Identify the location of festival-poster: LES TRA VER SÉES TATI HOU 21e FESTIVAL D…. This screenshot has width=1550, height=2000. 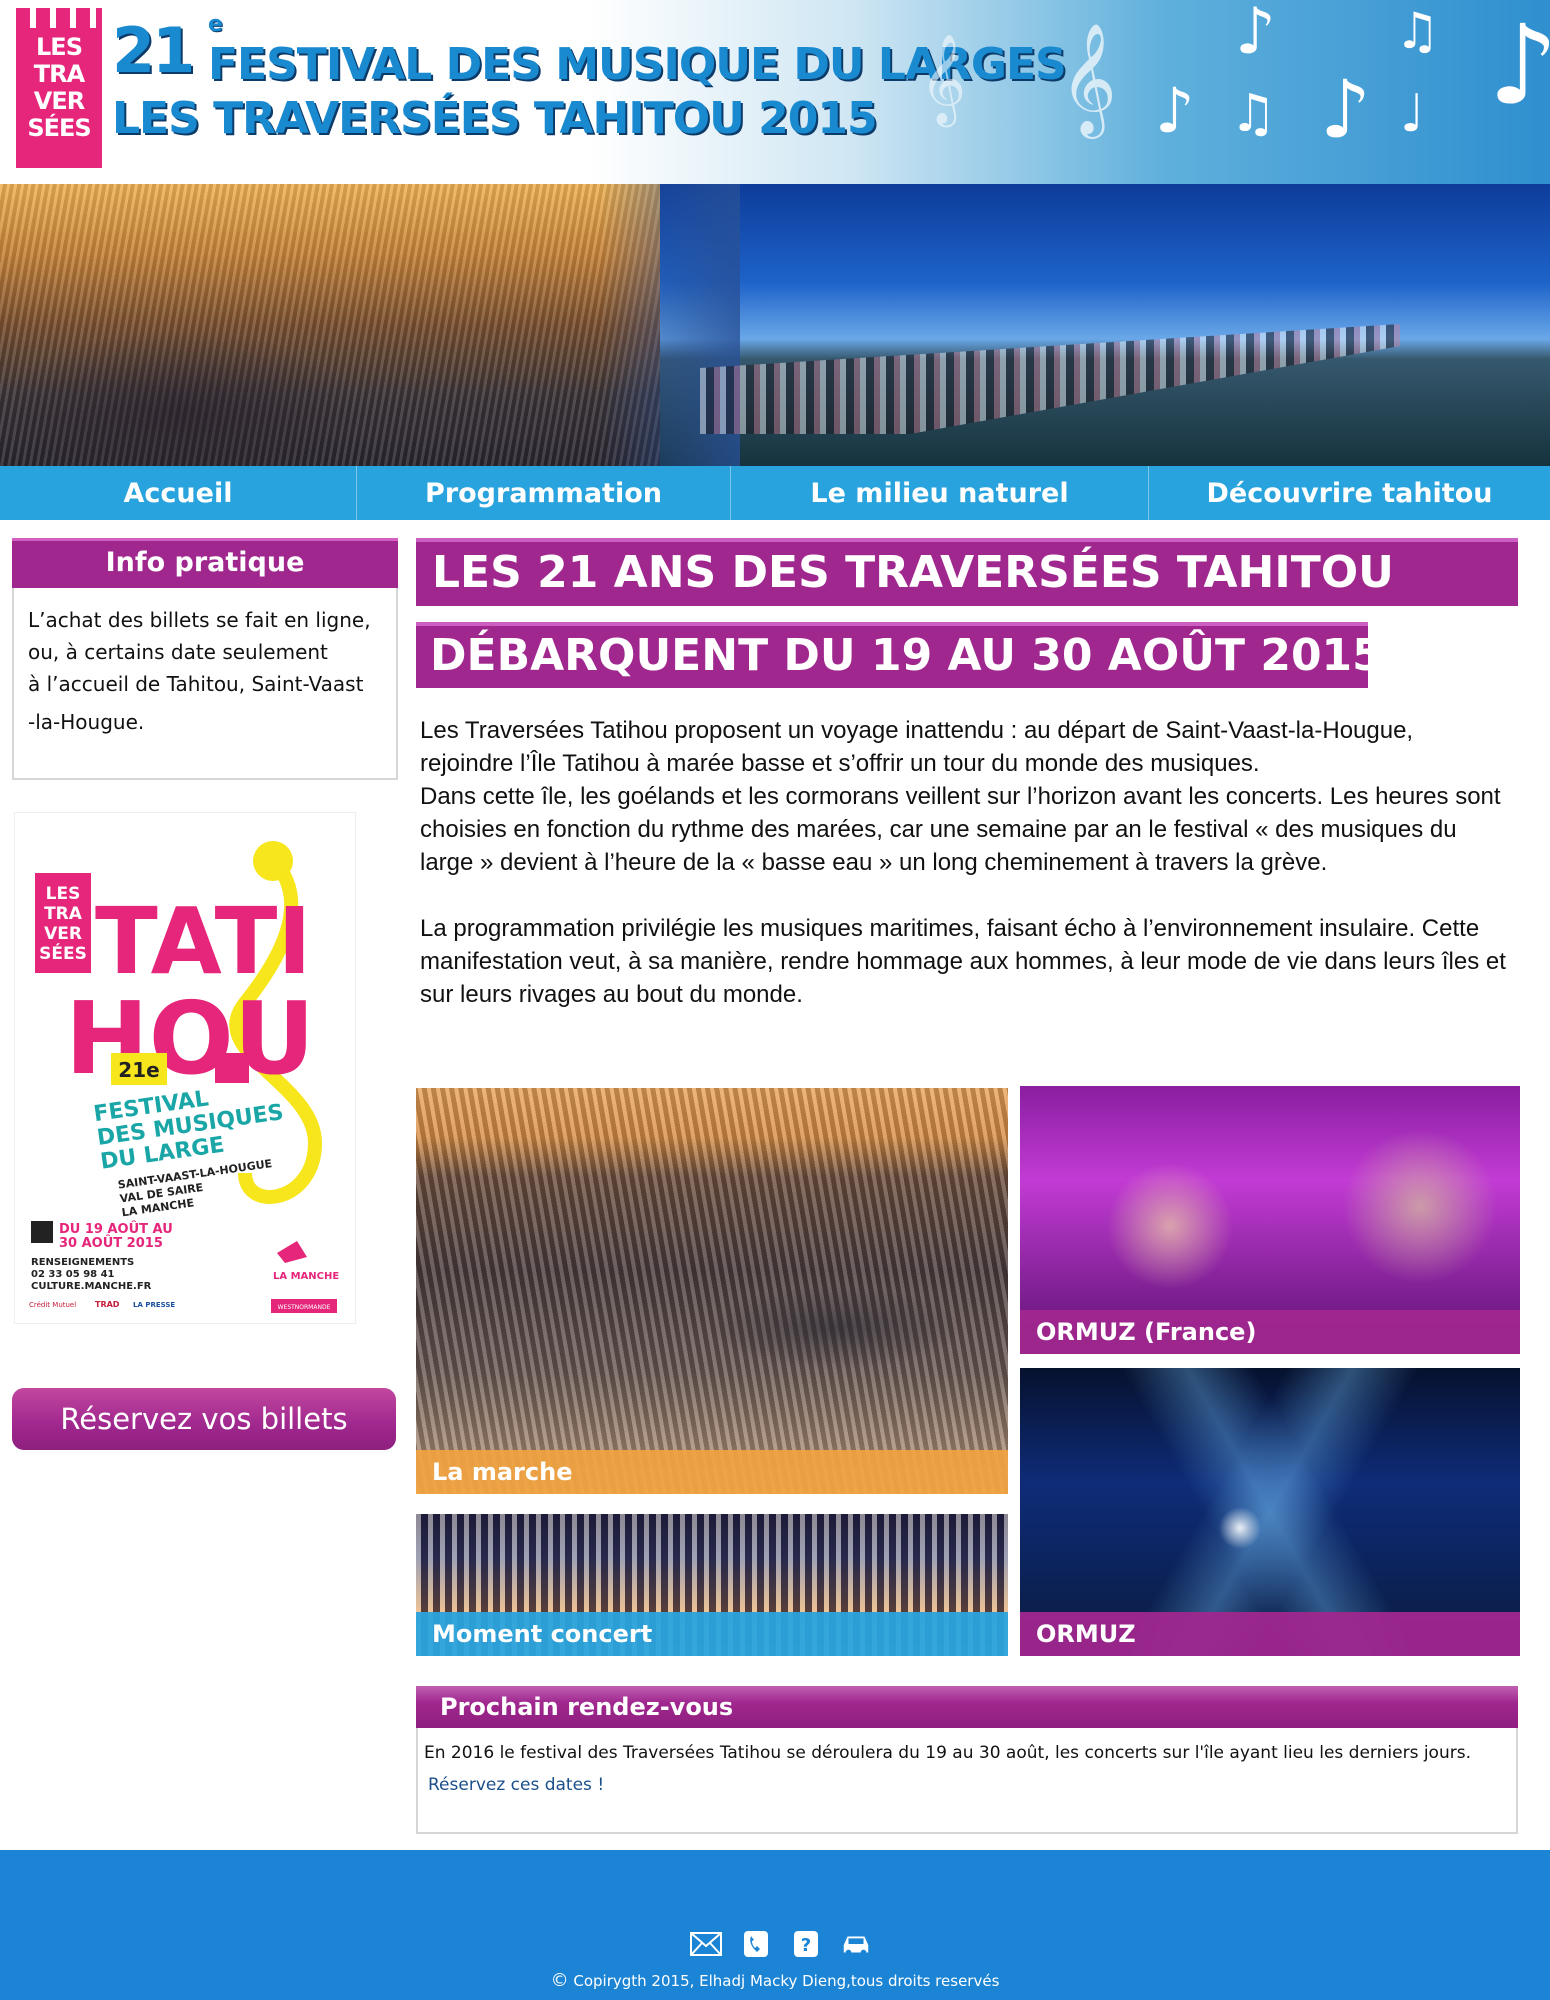
(185, 1068).